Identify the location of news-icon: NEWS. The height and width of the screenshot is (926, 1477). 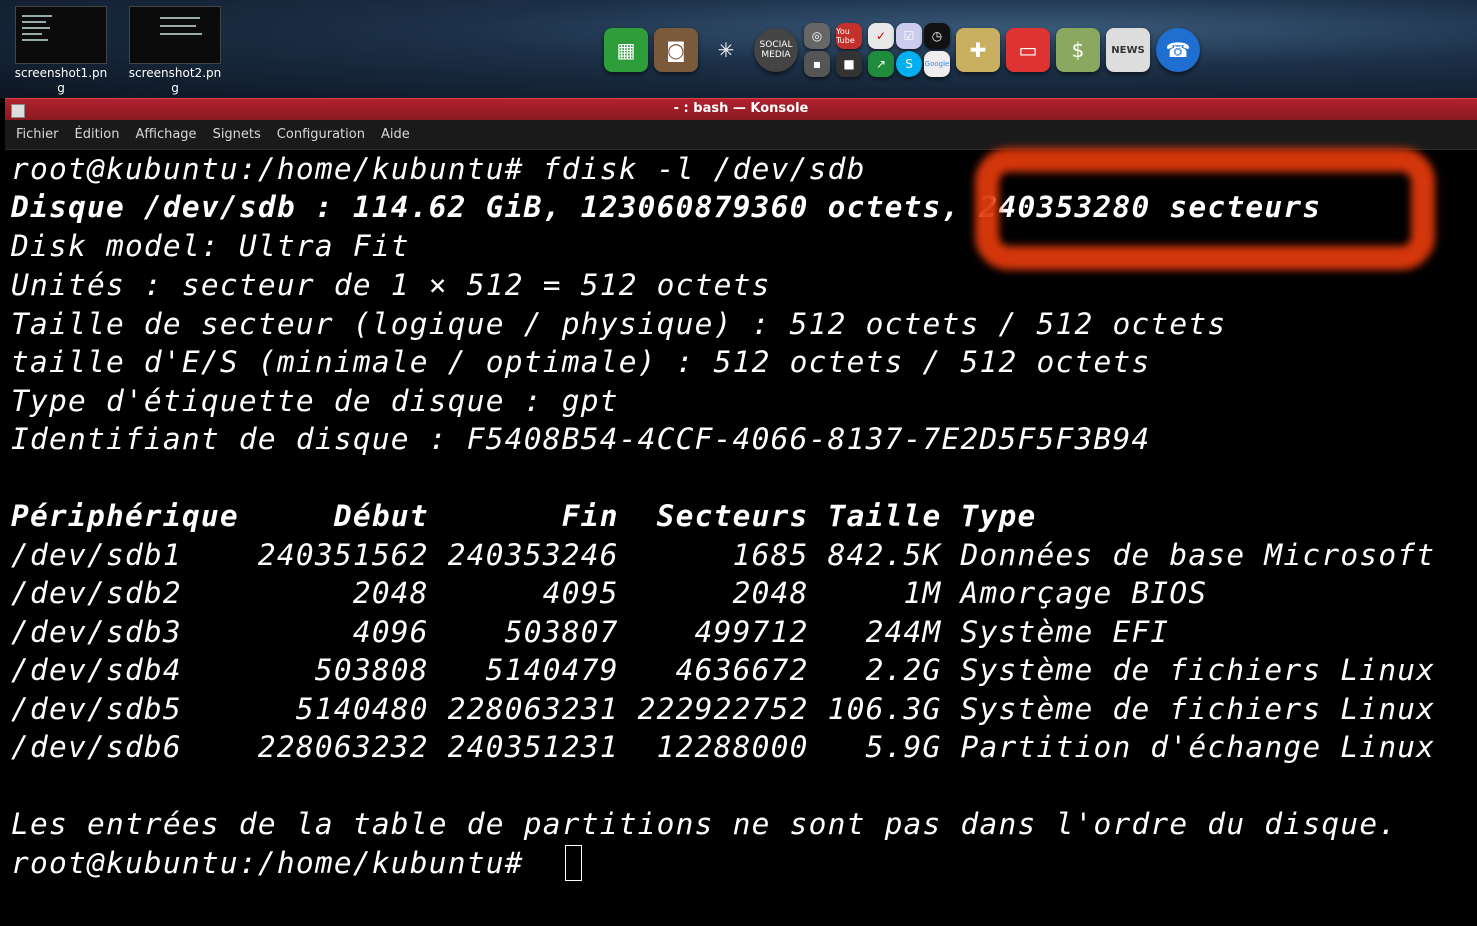
(1128, 50).